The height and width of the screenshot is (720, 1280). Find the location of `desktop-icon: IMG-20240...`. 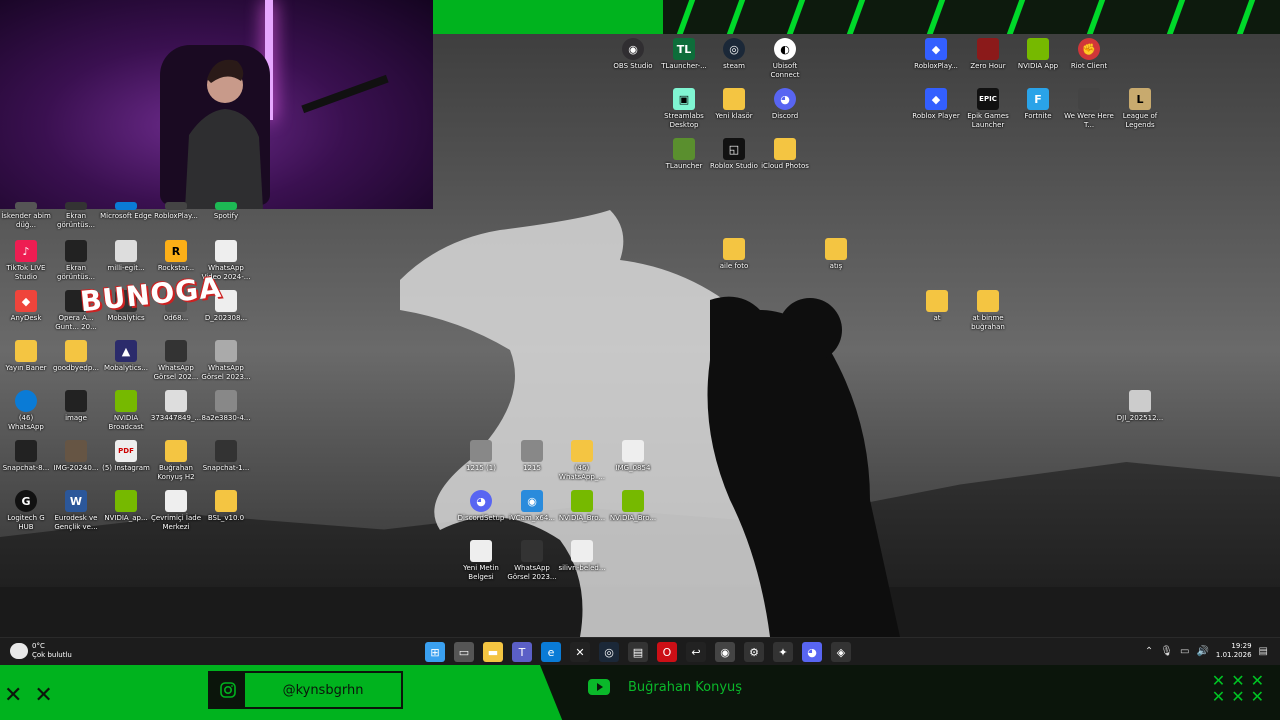

desktop-icon: IMG-20240... is located at coordinates (76, 456).